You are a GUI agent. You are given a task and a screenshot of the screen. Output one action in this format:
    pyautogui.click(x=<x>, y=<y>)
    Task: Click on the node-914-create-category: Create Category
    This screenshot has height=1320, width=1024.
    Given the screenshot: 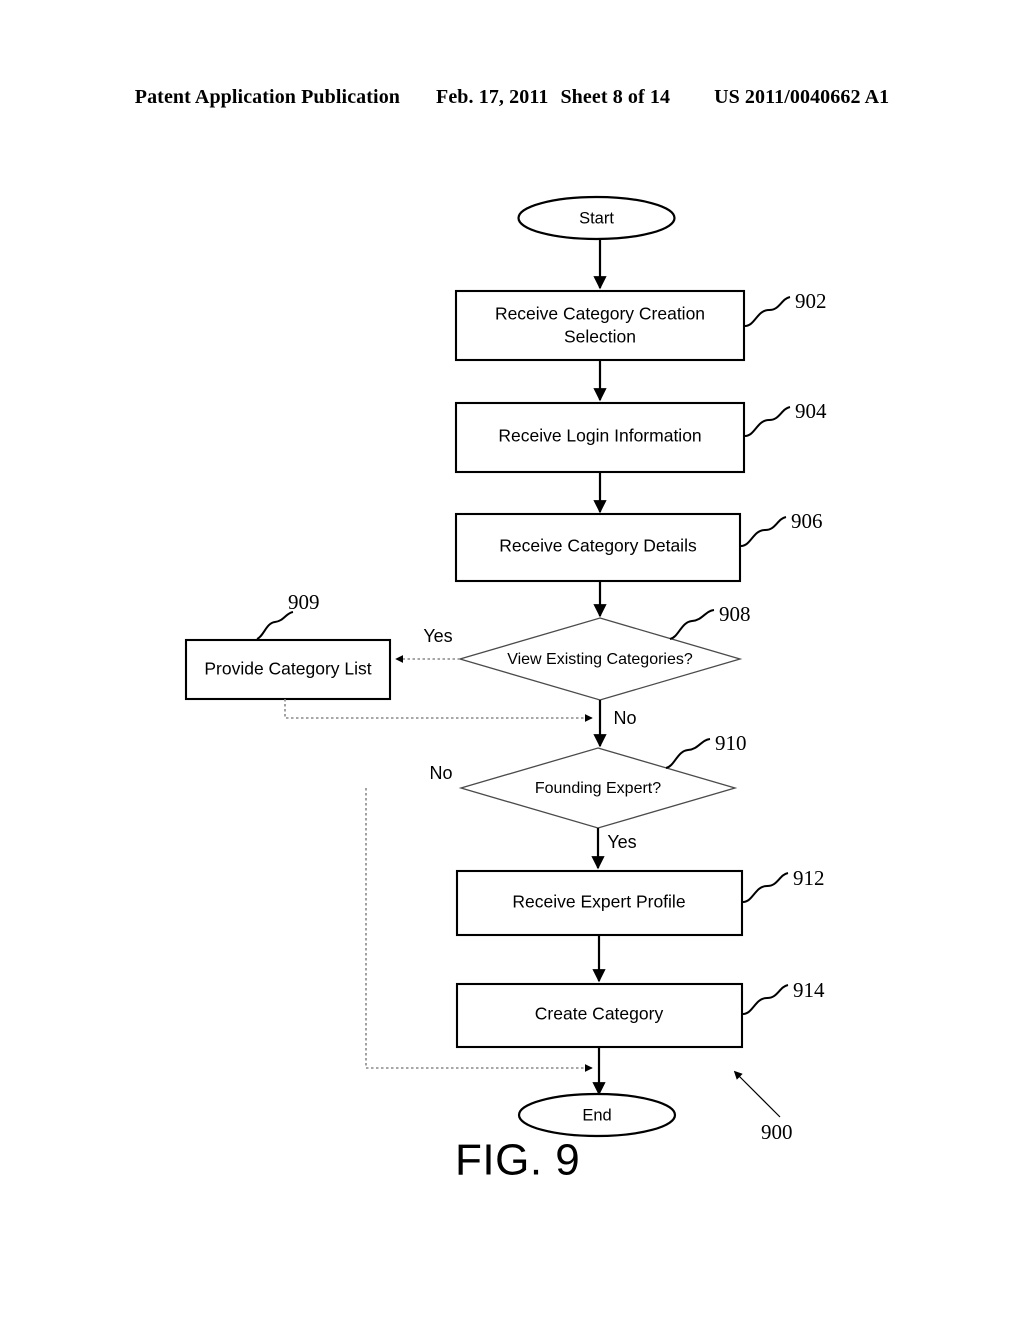 What is the action you would take?
    pyautogui.click(x=599, y=1015)
    